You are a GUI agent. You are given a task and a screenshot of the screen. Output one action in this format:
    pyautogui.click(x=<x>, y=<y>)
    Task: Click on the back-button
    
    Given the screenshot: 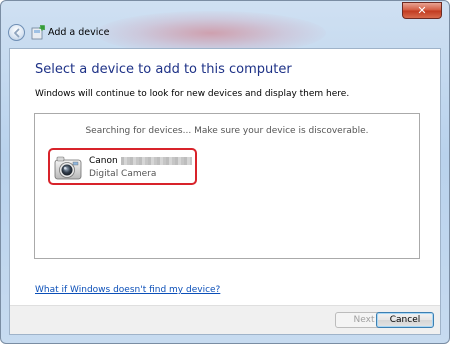 What is the action you would take?
    pyautogui.click(x=16, y=32)
    